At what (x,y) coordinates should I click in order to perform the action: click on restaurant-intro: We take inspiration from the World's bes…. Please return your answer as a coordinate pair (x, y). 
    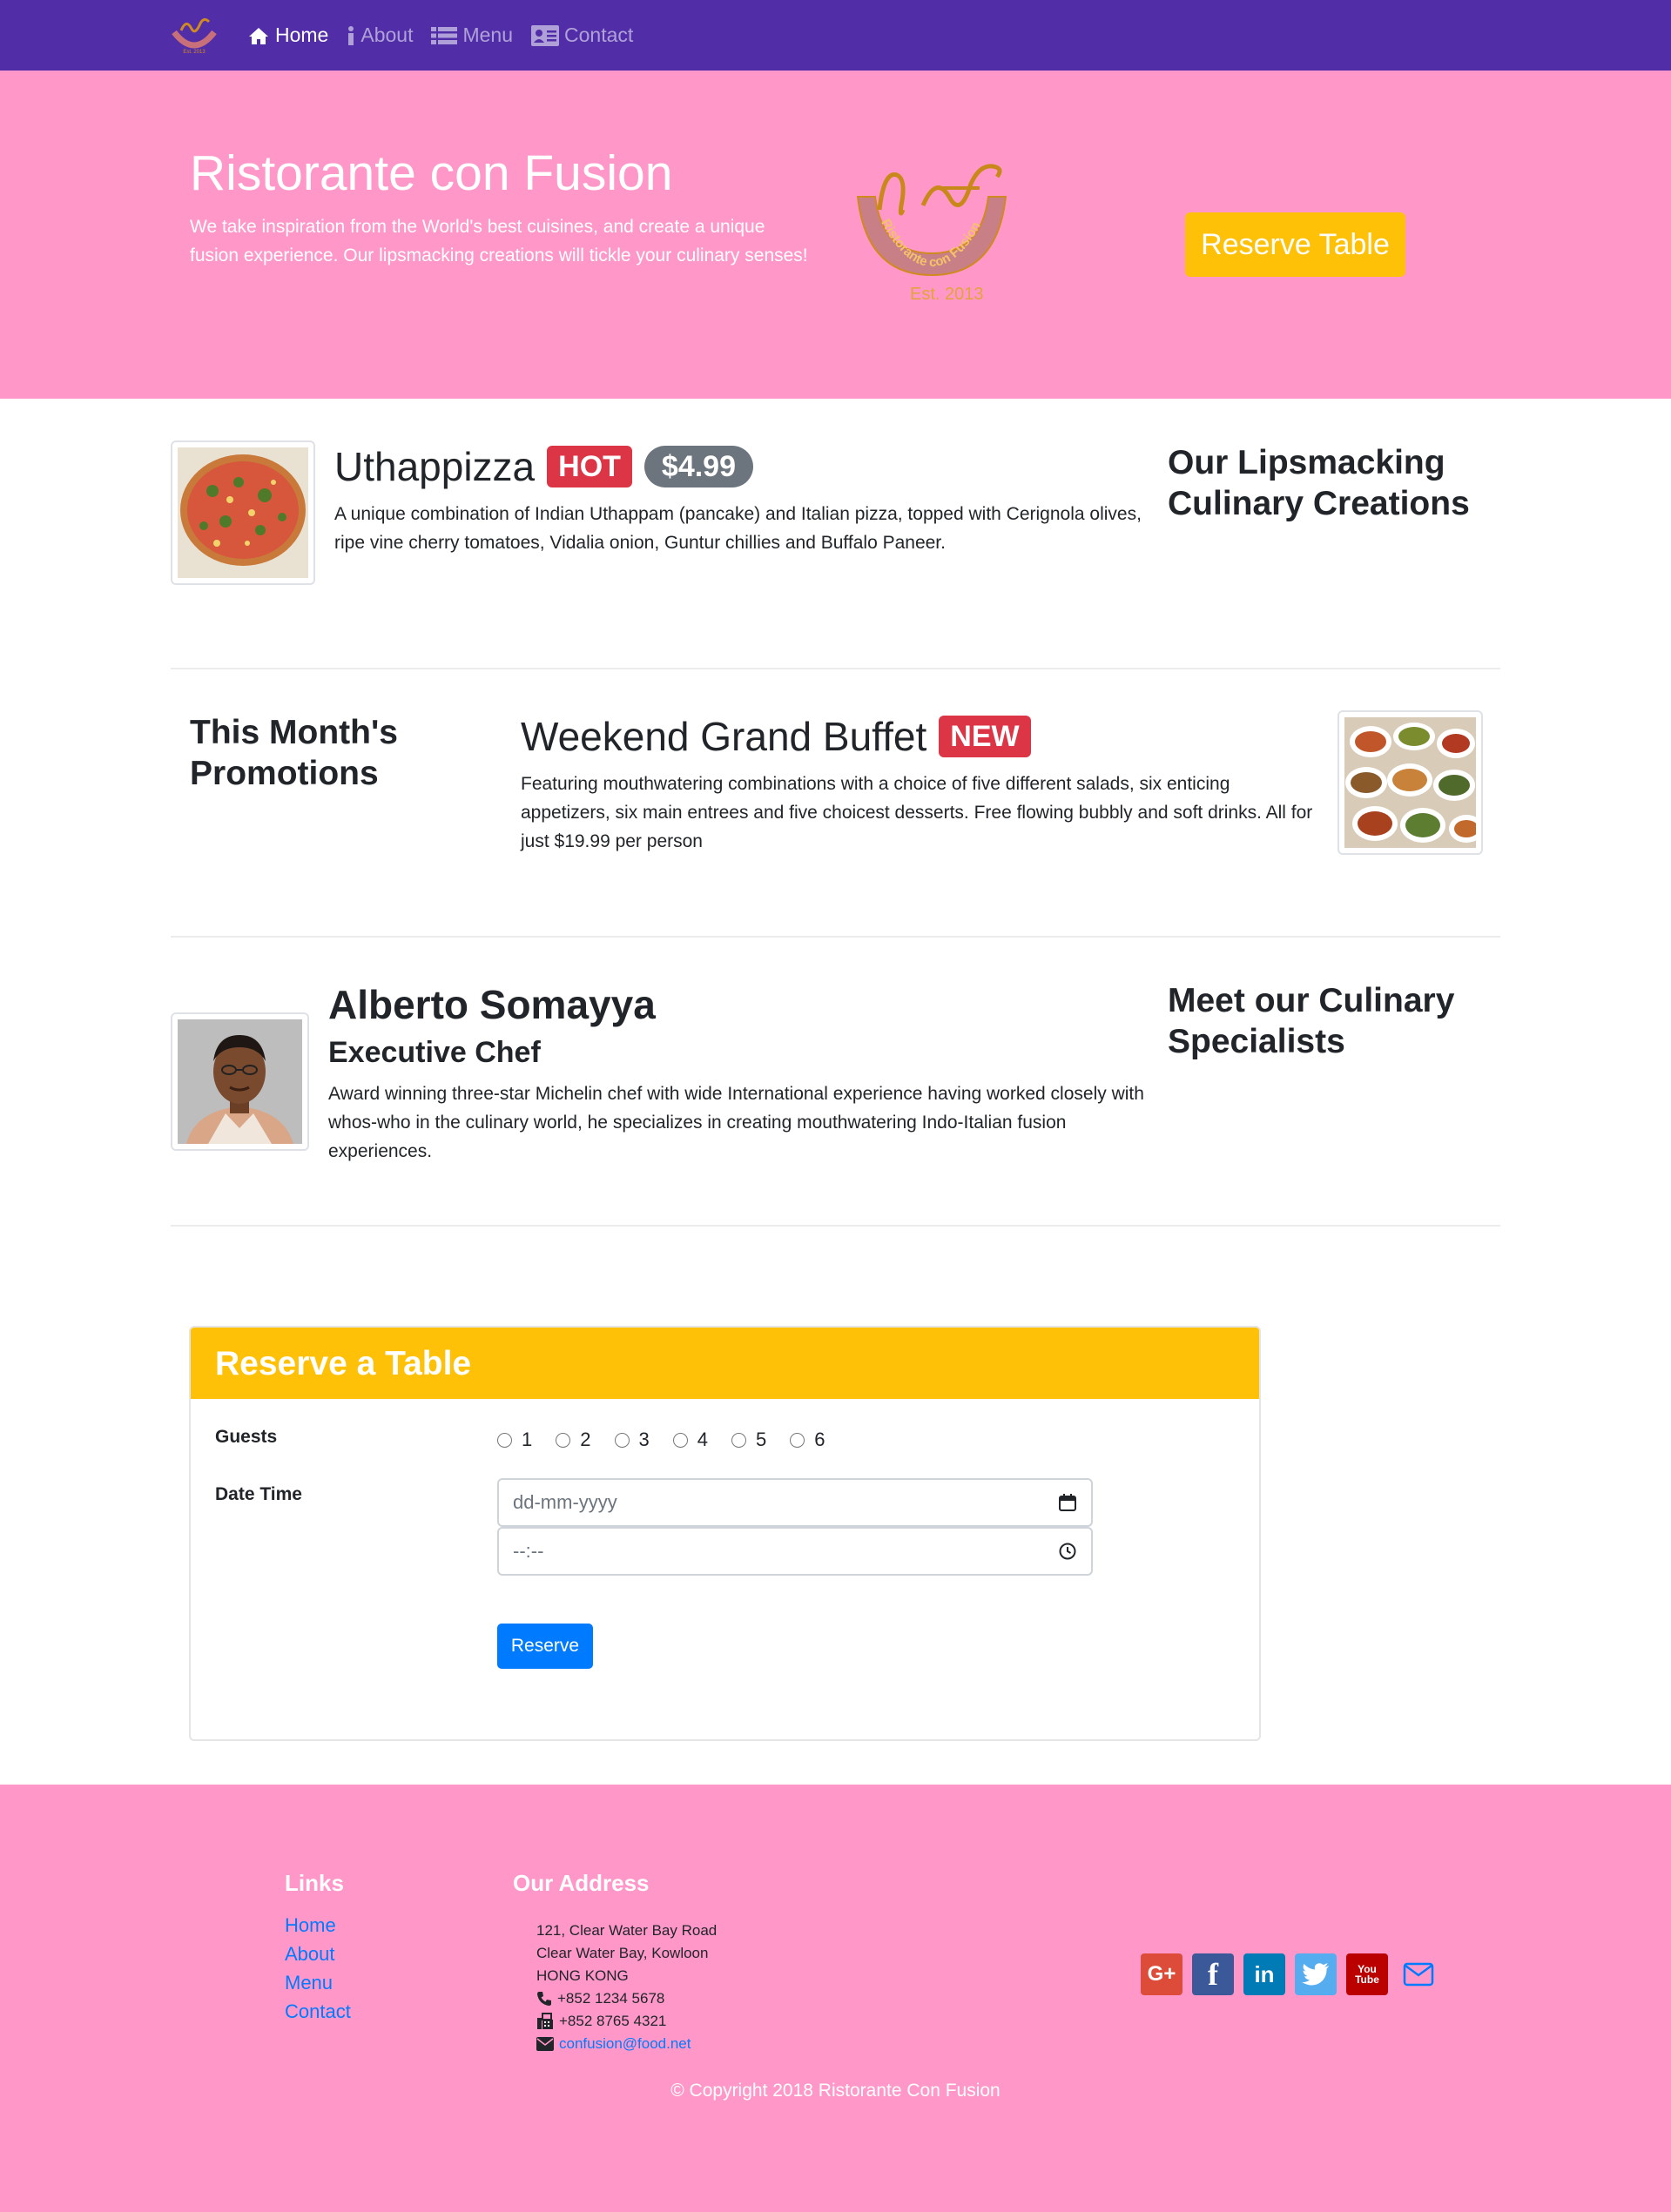
    Looking at the image, I should click on (499, 241).